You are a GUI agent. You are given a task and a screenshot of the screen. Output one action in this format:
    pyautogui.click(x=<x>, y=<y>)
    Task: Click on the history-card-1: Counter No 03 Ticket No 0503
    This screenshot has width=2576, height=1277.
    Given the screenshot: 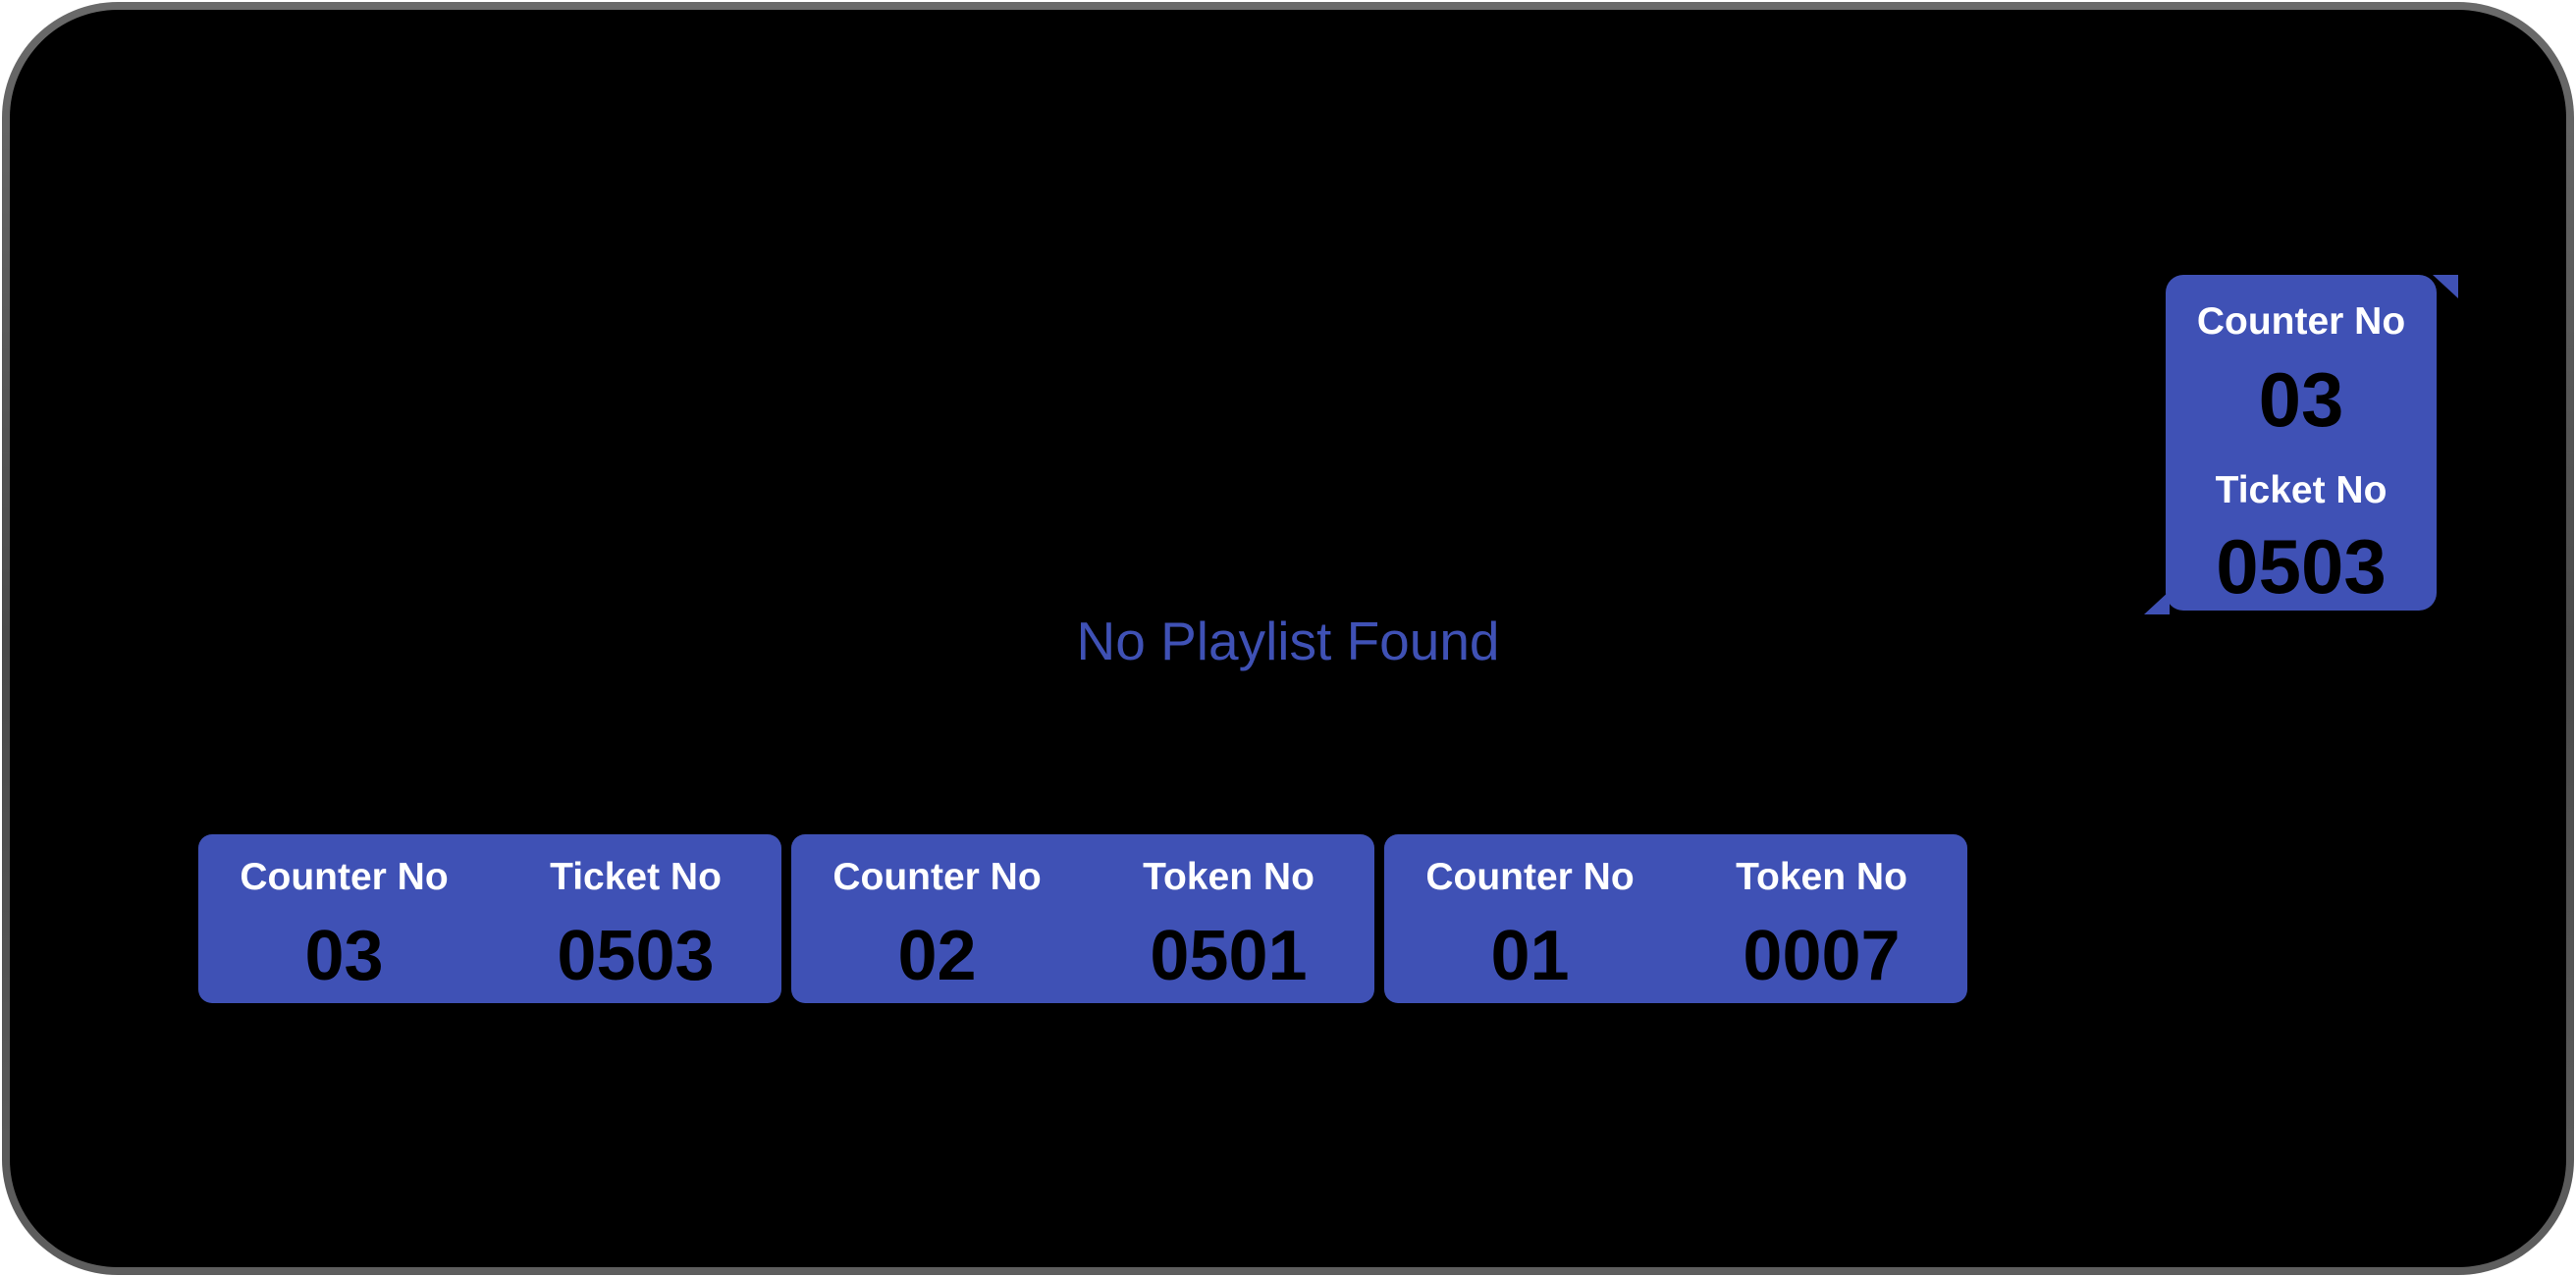 What is the action you would take?
    pyautogui.click(x=489, y=918)
    